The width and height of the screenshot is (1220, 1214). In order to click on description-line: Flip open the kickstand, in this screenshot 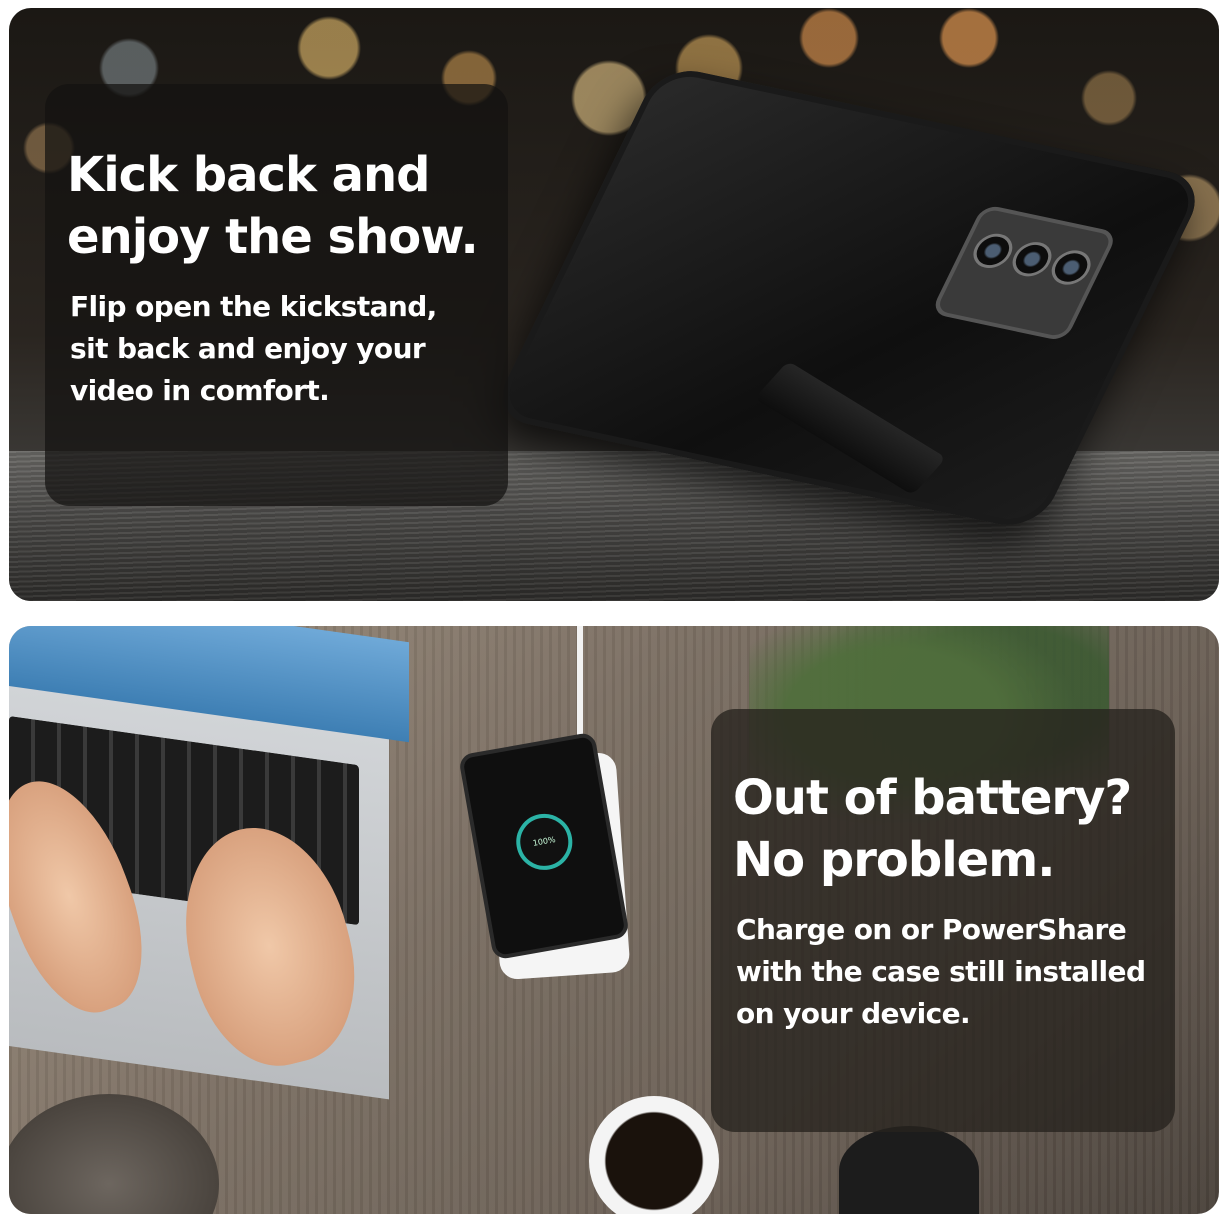, I will do `click(253, 306)`.